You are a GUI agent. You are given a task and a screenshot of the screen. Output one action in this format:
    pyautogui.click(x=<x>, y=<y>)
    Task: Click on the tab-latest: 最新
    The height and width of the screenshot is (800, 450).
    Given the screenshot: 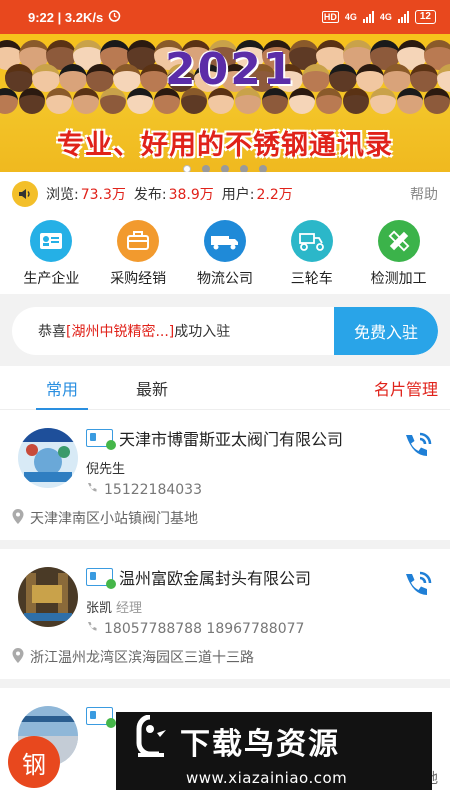 What is the action you would take?
    pyautogui.click(x=152, y=388)
    